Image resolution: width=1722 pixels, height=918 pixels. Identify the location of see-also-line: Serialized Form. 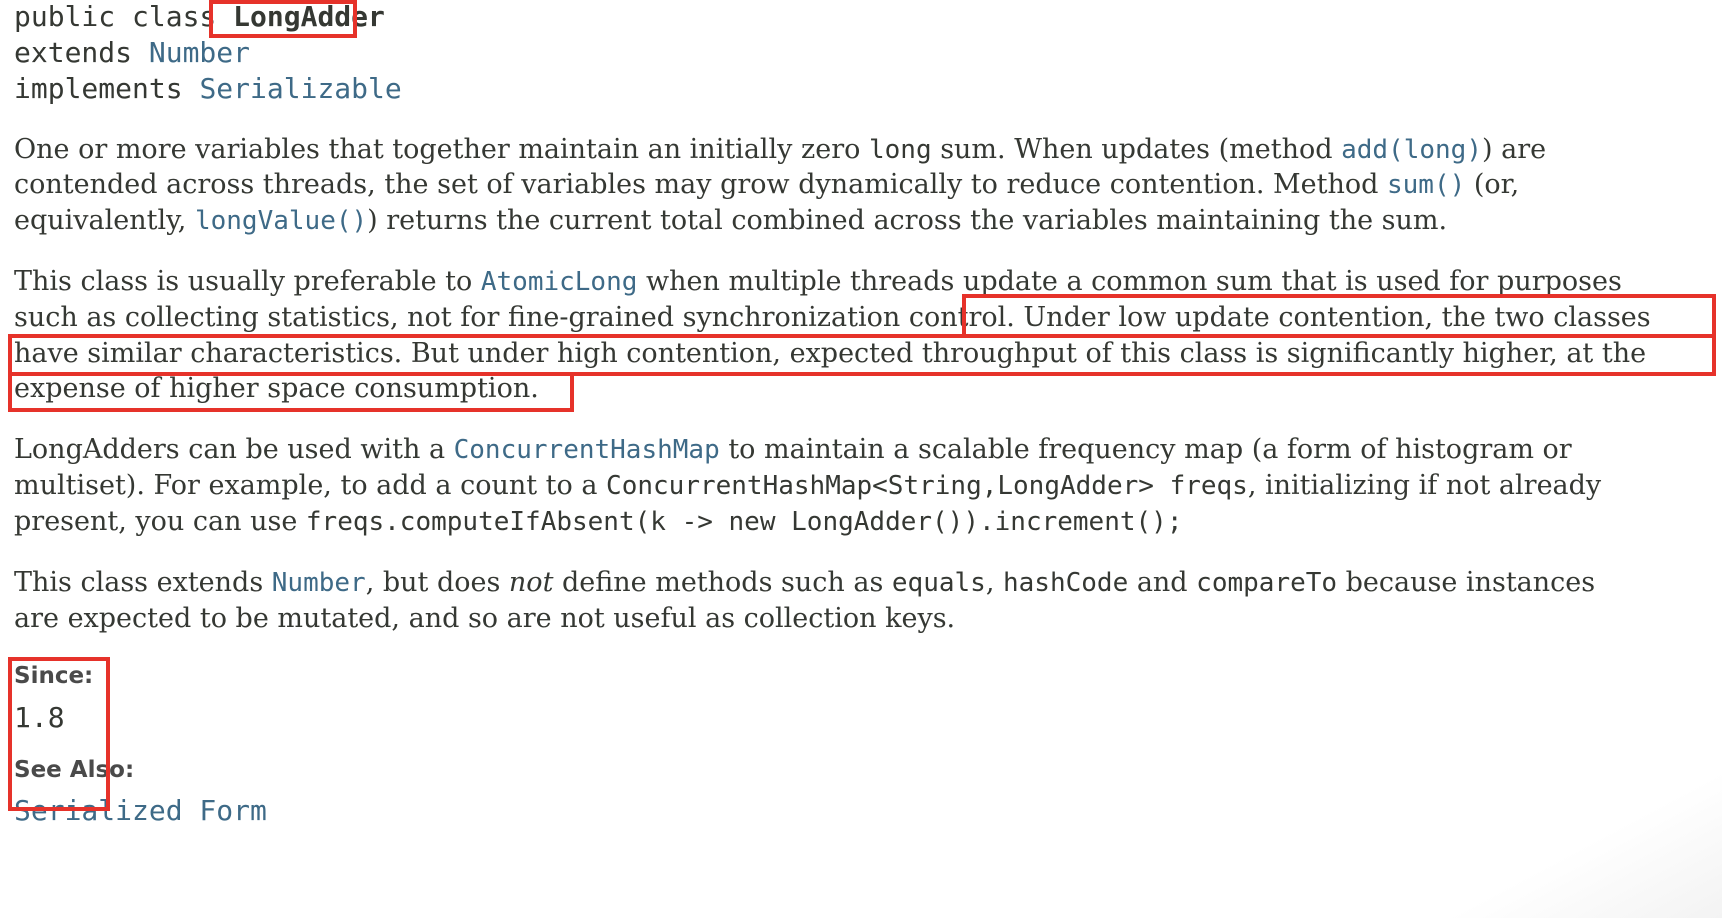
(140, 811).